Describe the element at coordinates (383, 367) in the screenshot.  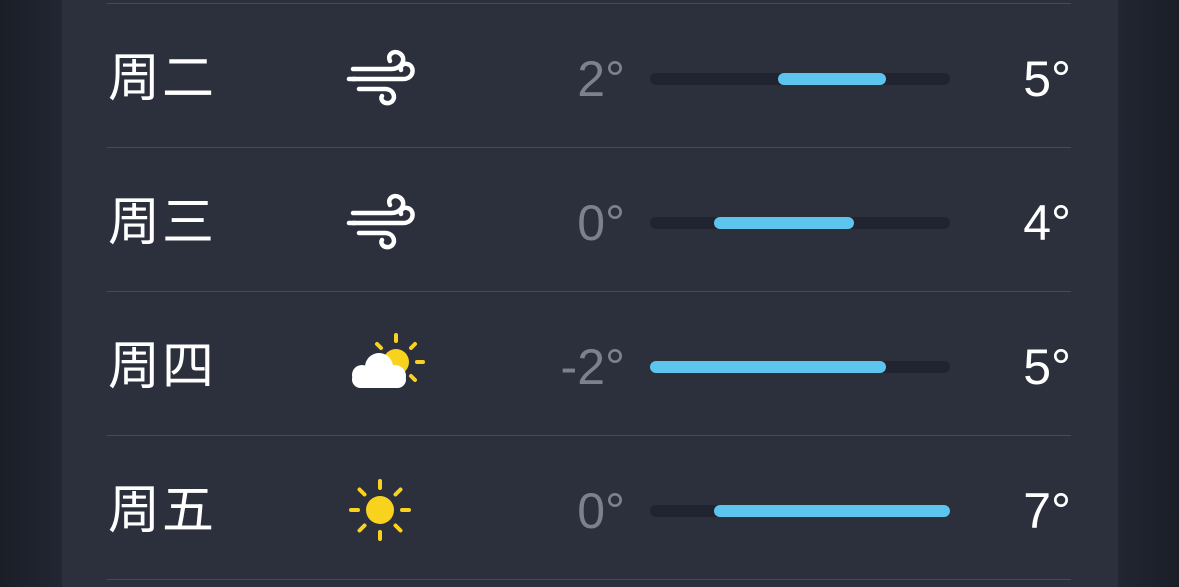
I see `partly-sunny-icon` at that location.